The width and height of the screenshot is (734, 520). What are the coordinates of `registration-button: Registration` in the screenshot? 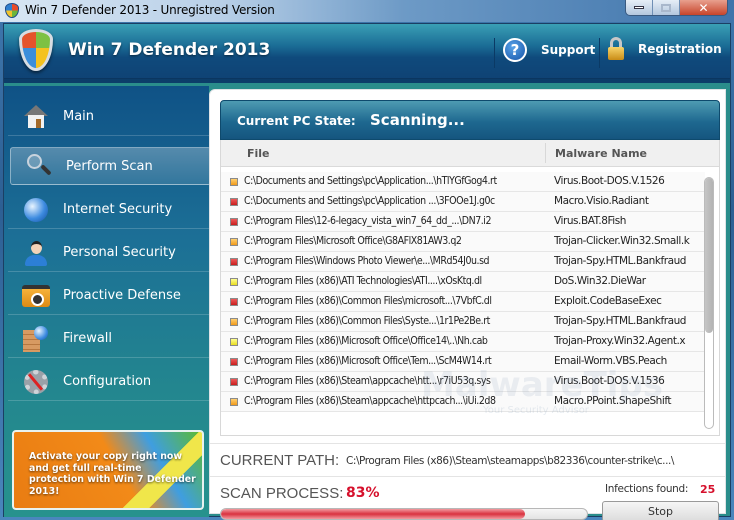 It's located at (665, 49).